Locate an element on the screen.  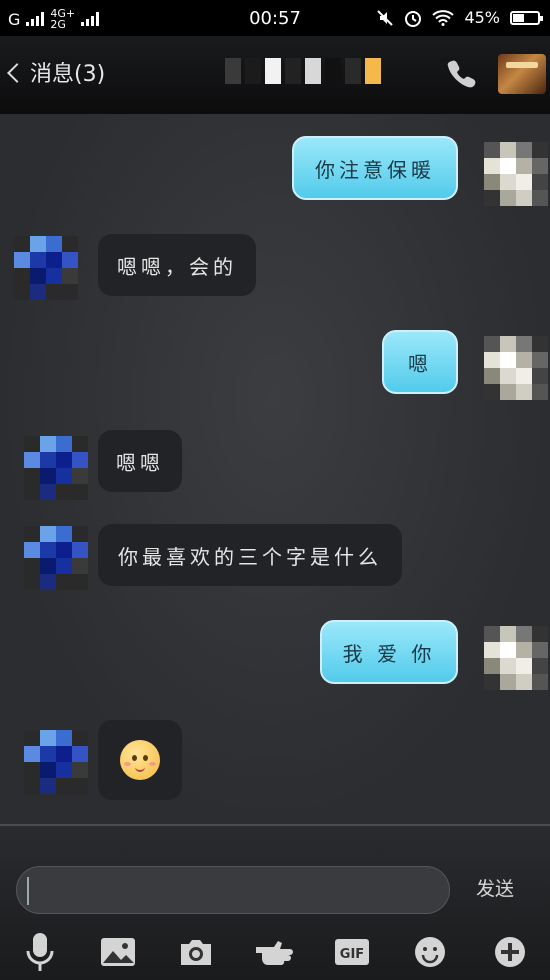
message-text: 嗯嗯 is located at coordinates (140, 462).